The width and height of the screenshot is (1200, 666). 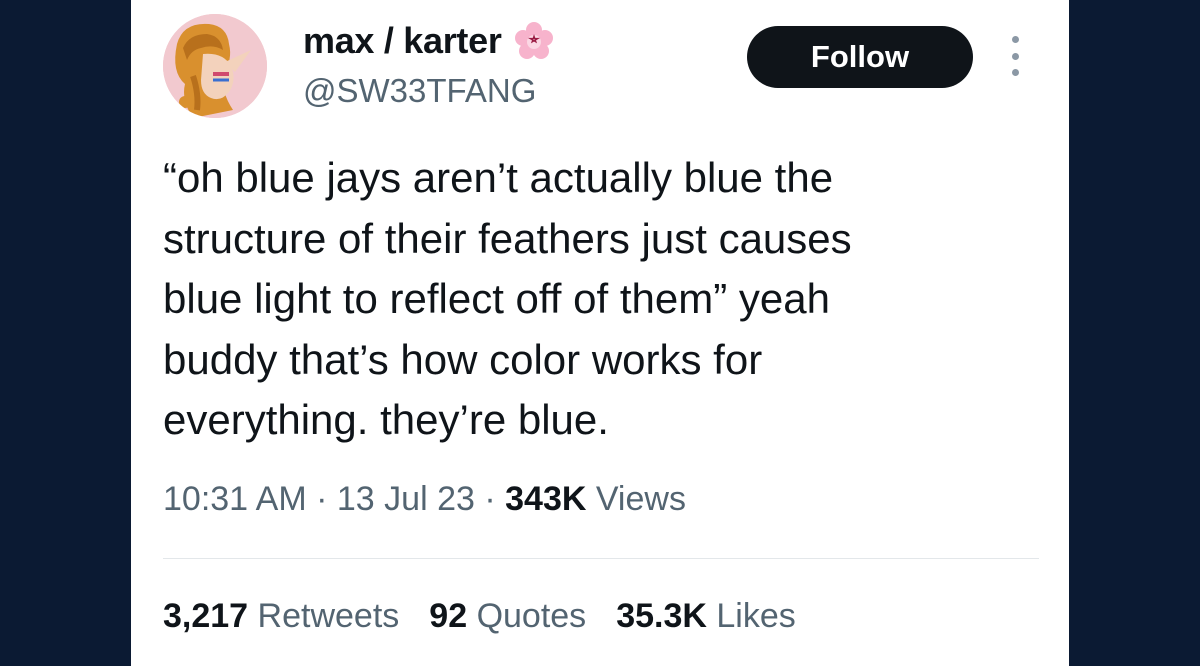 I want to click on engagement-stats: 3,217 Retweets 92 Quotes 35.3K Likes, so click(x=479, y=616).